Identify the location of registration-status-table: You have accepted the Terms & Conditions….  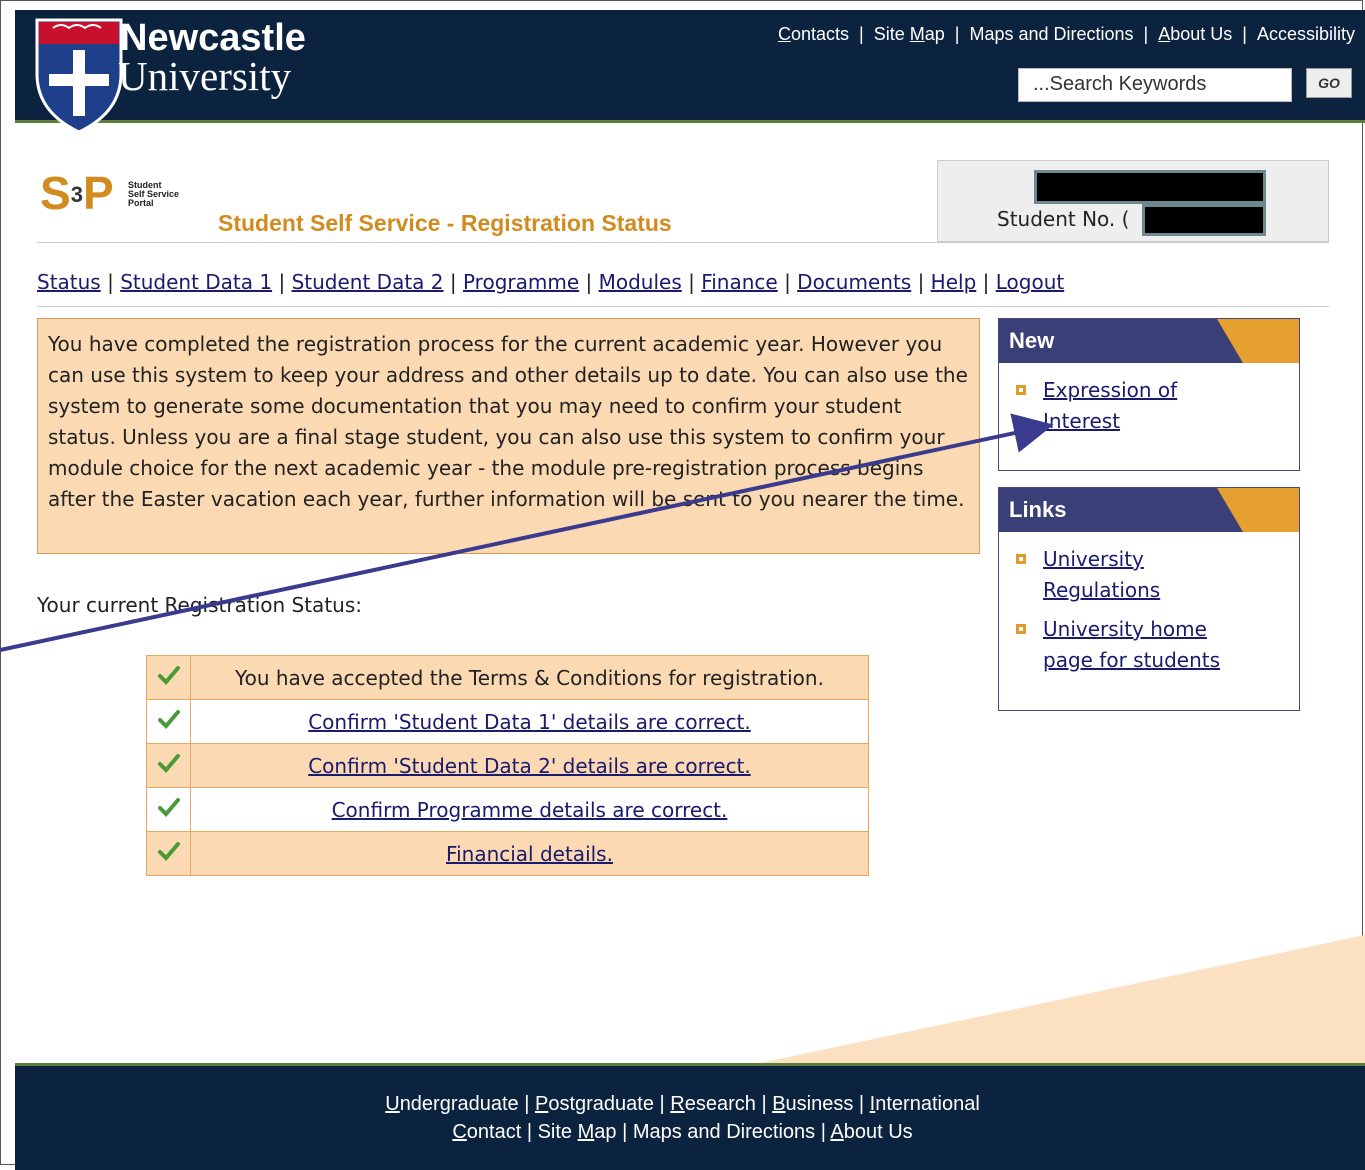
(507, 765).